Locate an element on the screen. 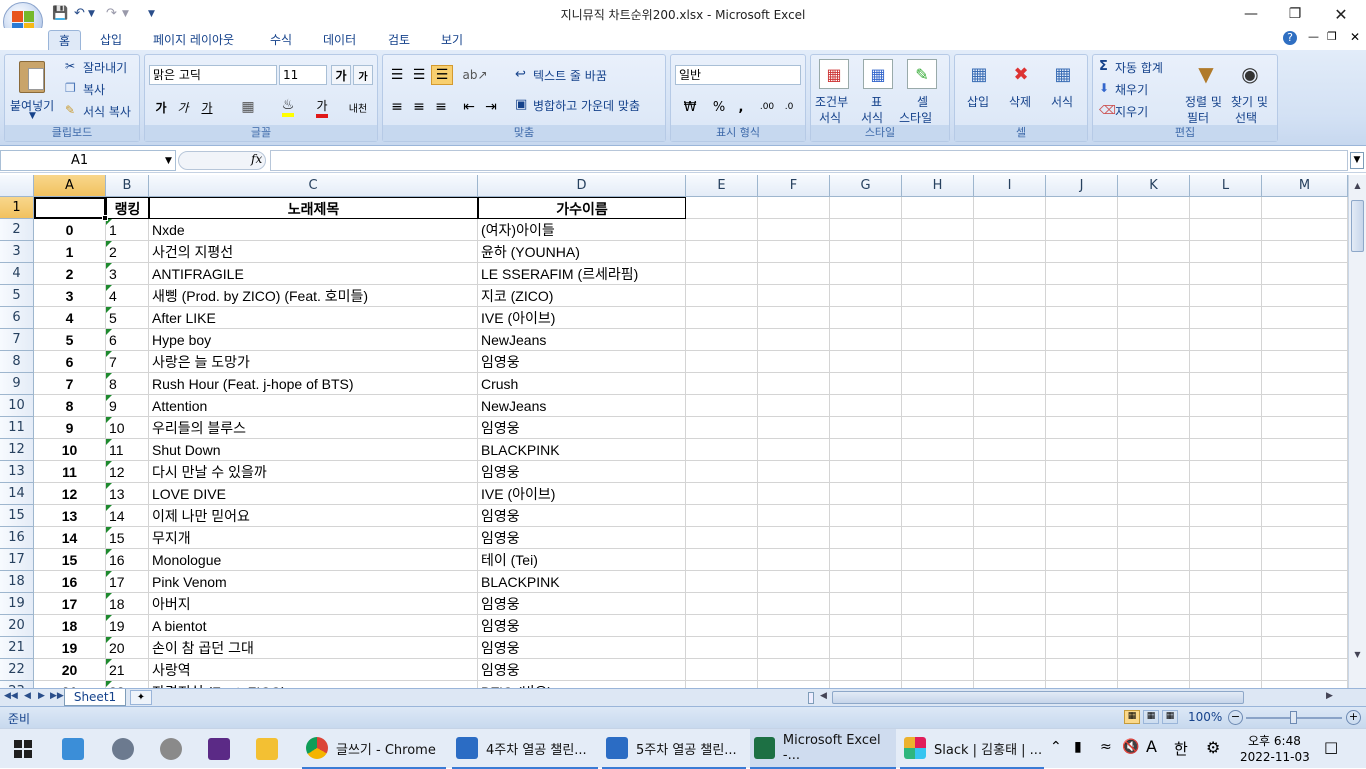 This screenshot has height=769, width=1366. wifi-icon: ≈ is located at coordinates (1106, 747).